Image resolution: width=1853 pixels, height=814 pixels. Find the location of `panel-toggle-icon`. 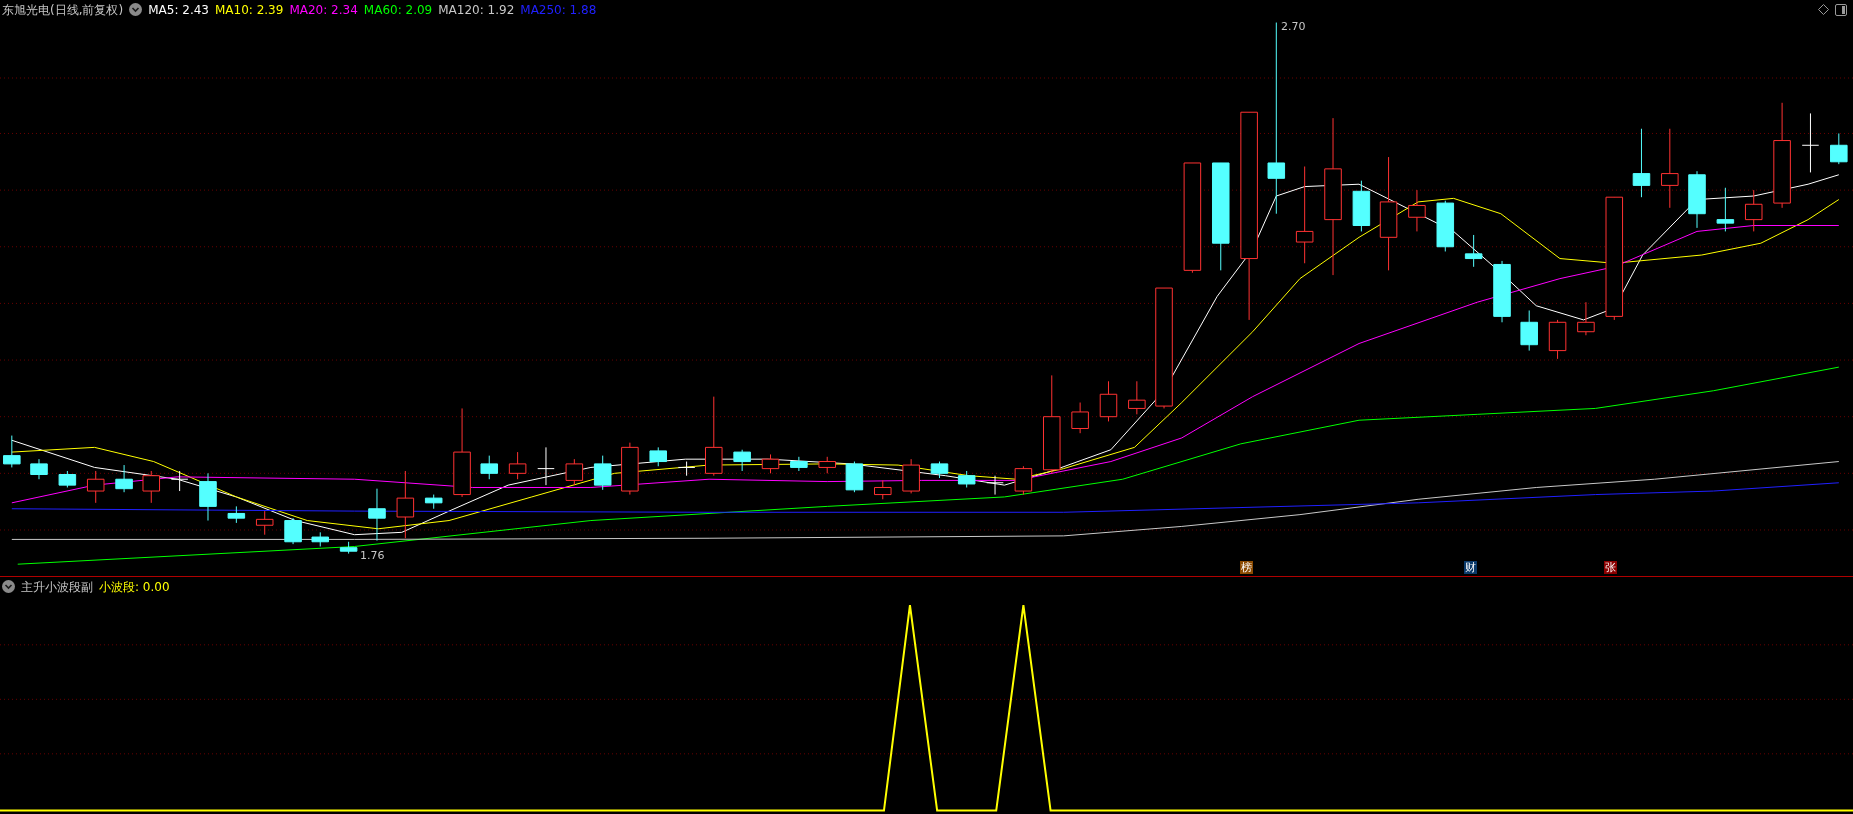

panel-toggle-icon is located at coordinates (1841, 9).